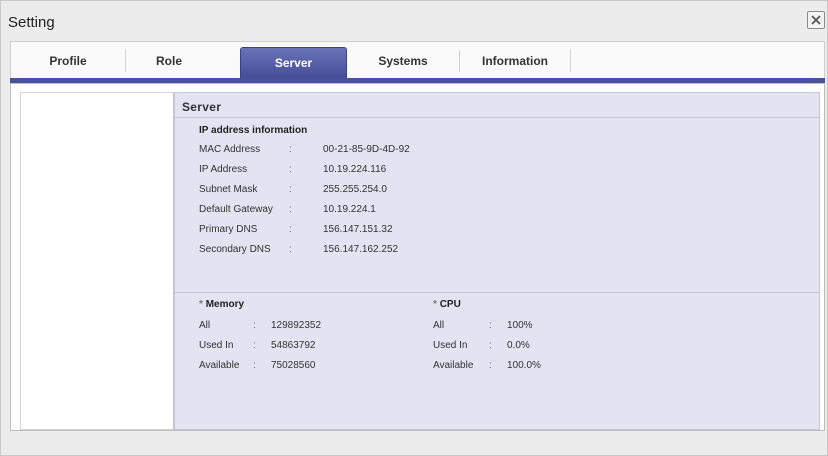 Image resolution: width=828 pixels, height=456 pixels. What do you see at coordinates (68, 61) in the screenshot?
I see `tab-profile: Profile` at bounding box center [68, 61].